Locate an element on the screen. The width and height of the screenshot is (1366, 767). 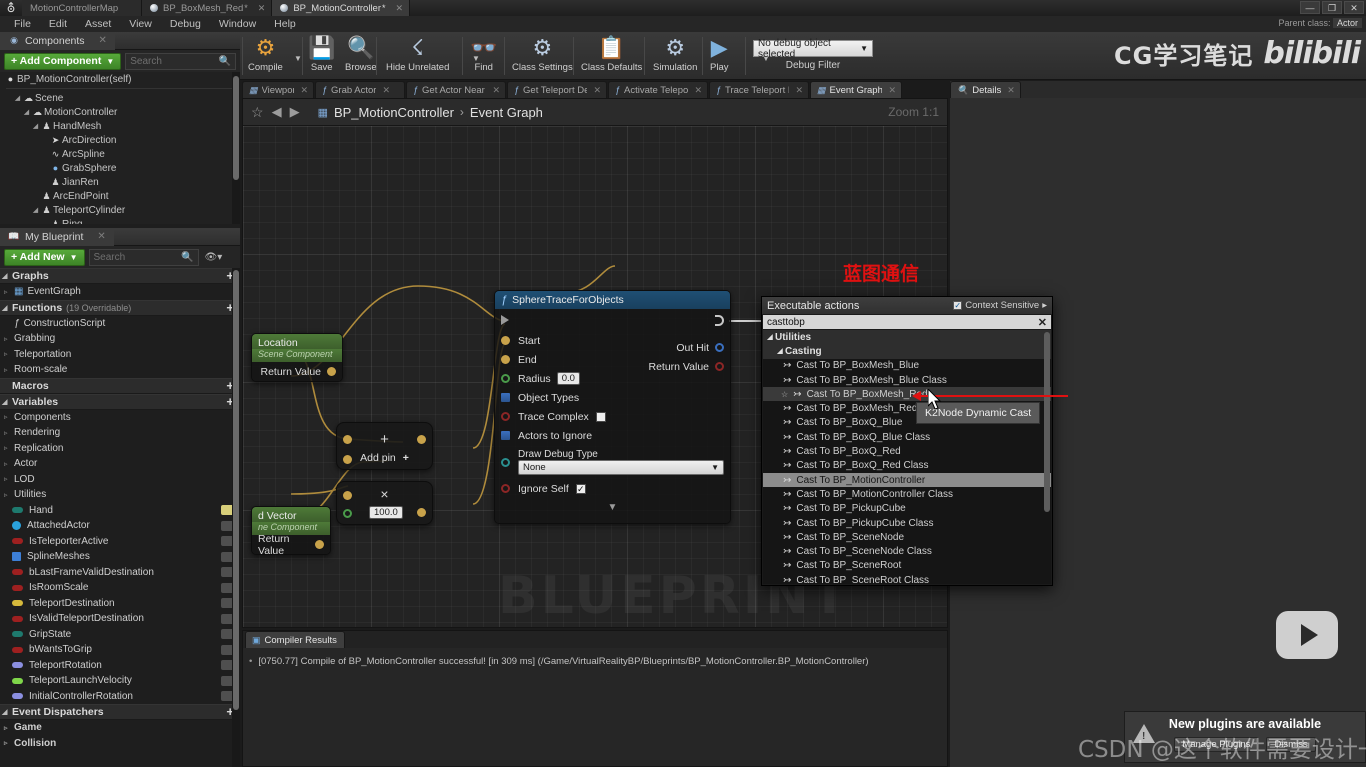
component-tree-item-motioncontroller: ◢ ☁ MotionController is located at coordinates (120, 112).